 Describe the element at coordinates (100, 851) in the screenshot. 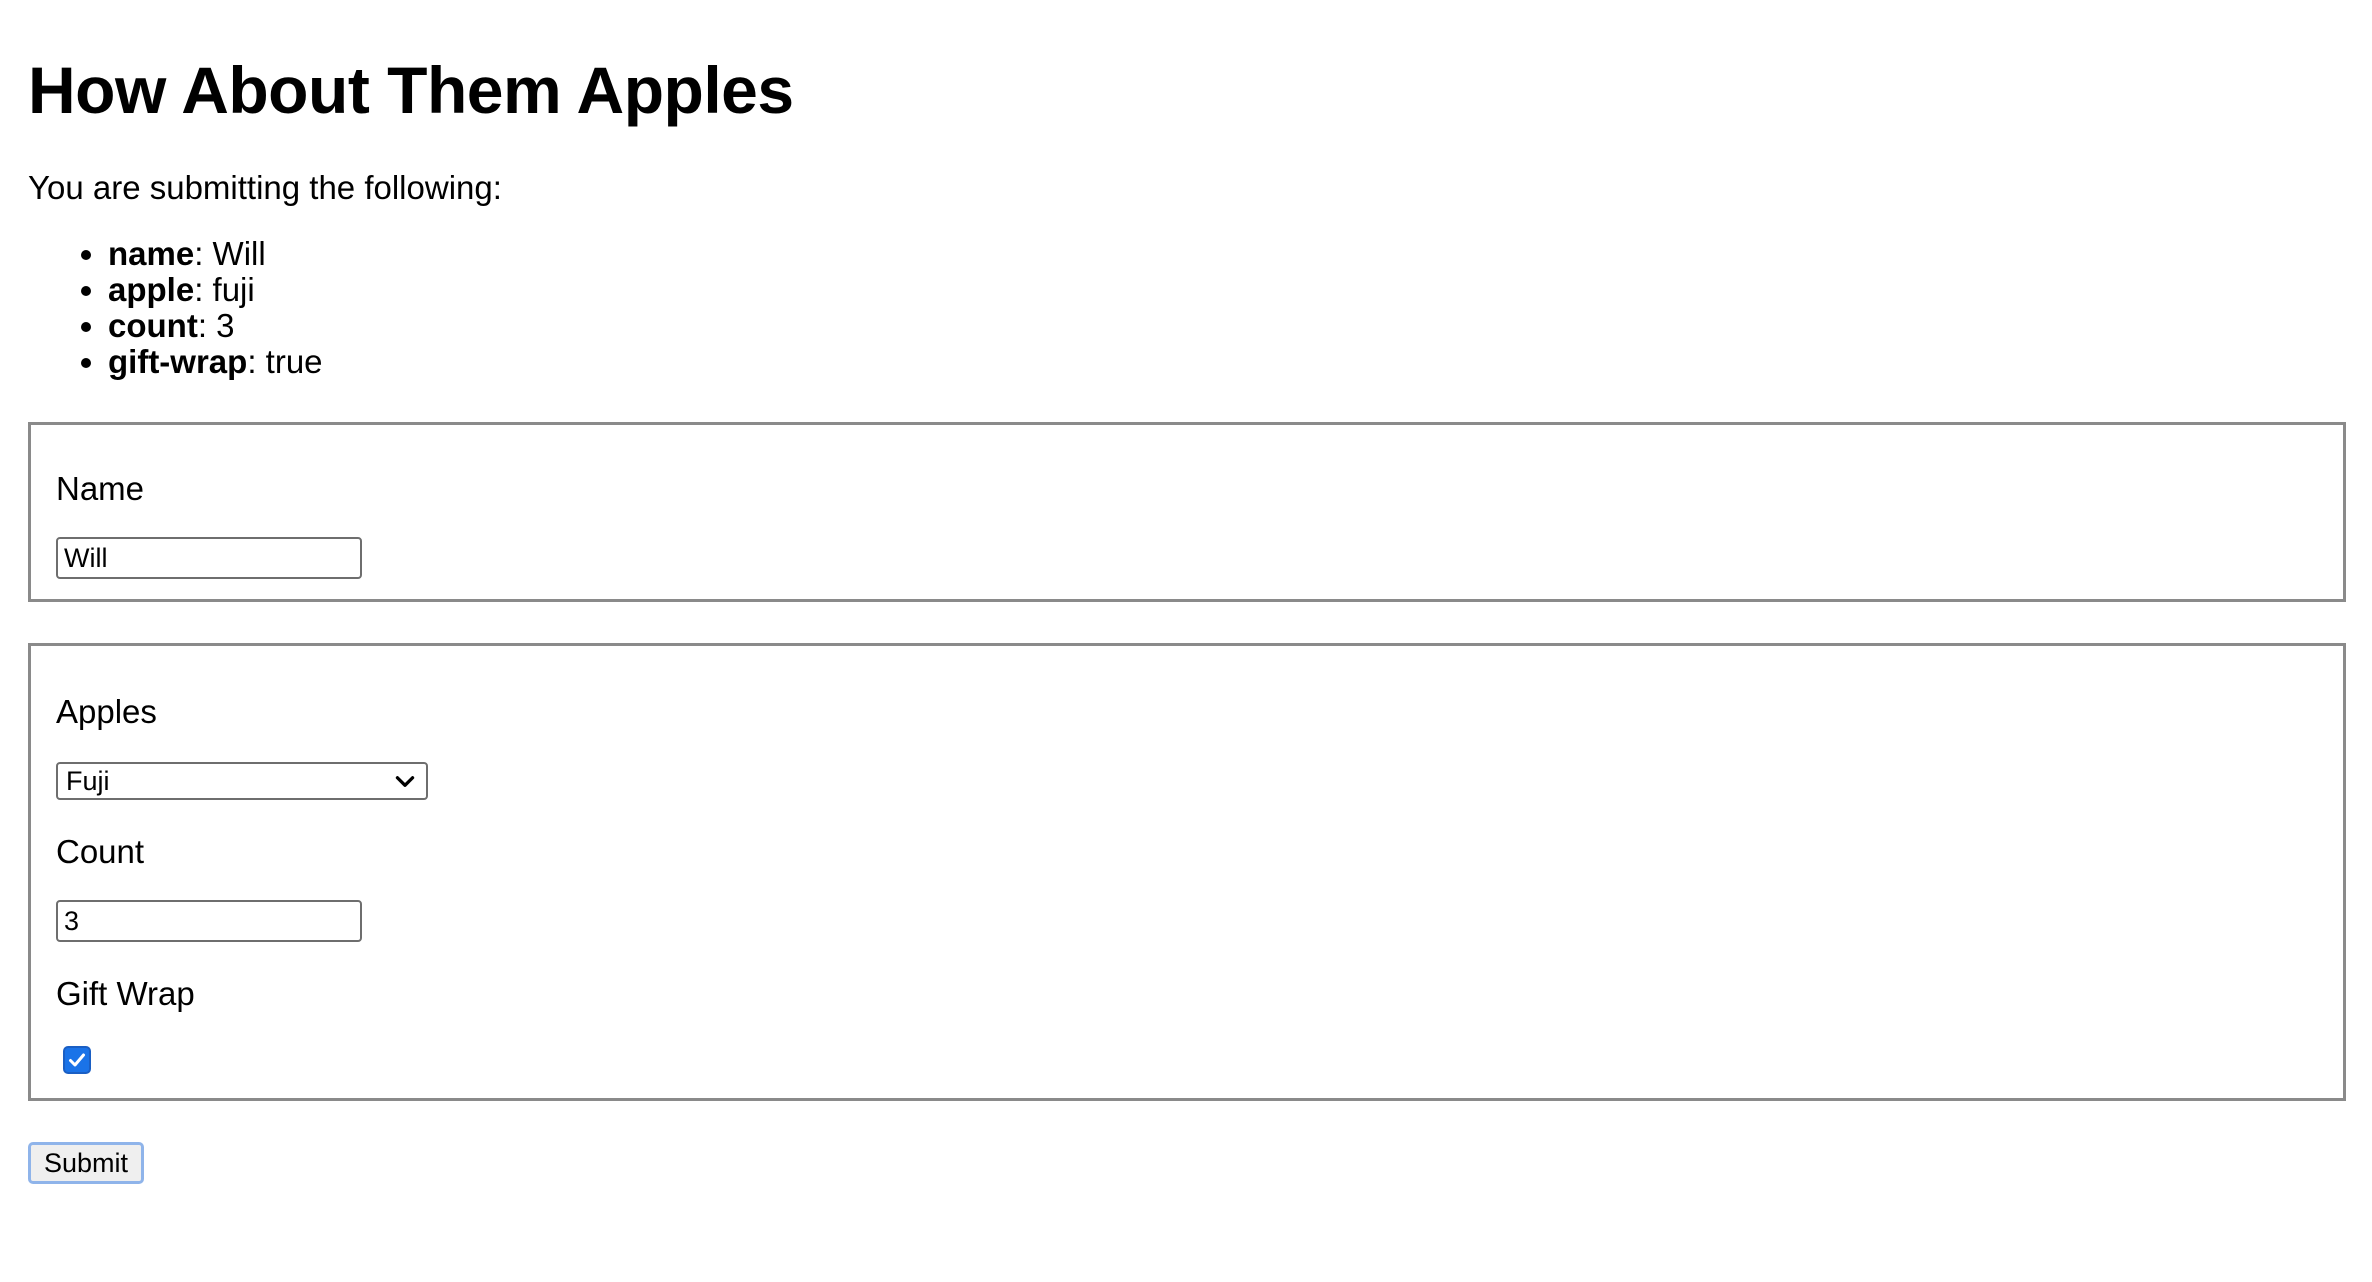

I see `count-label: Count` at that location.